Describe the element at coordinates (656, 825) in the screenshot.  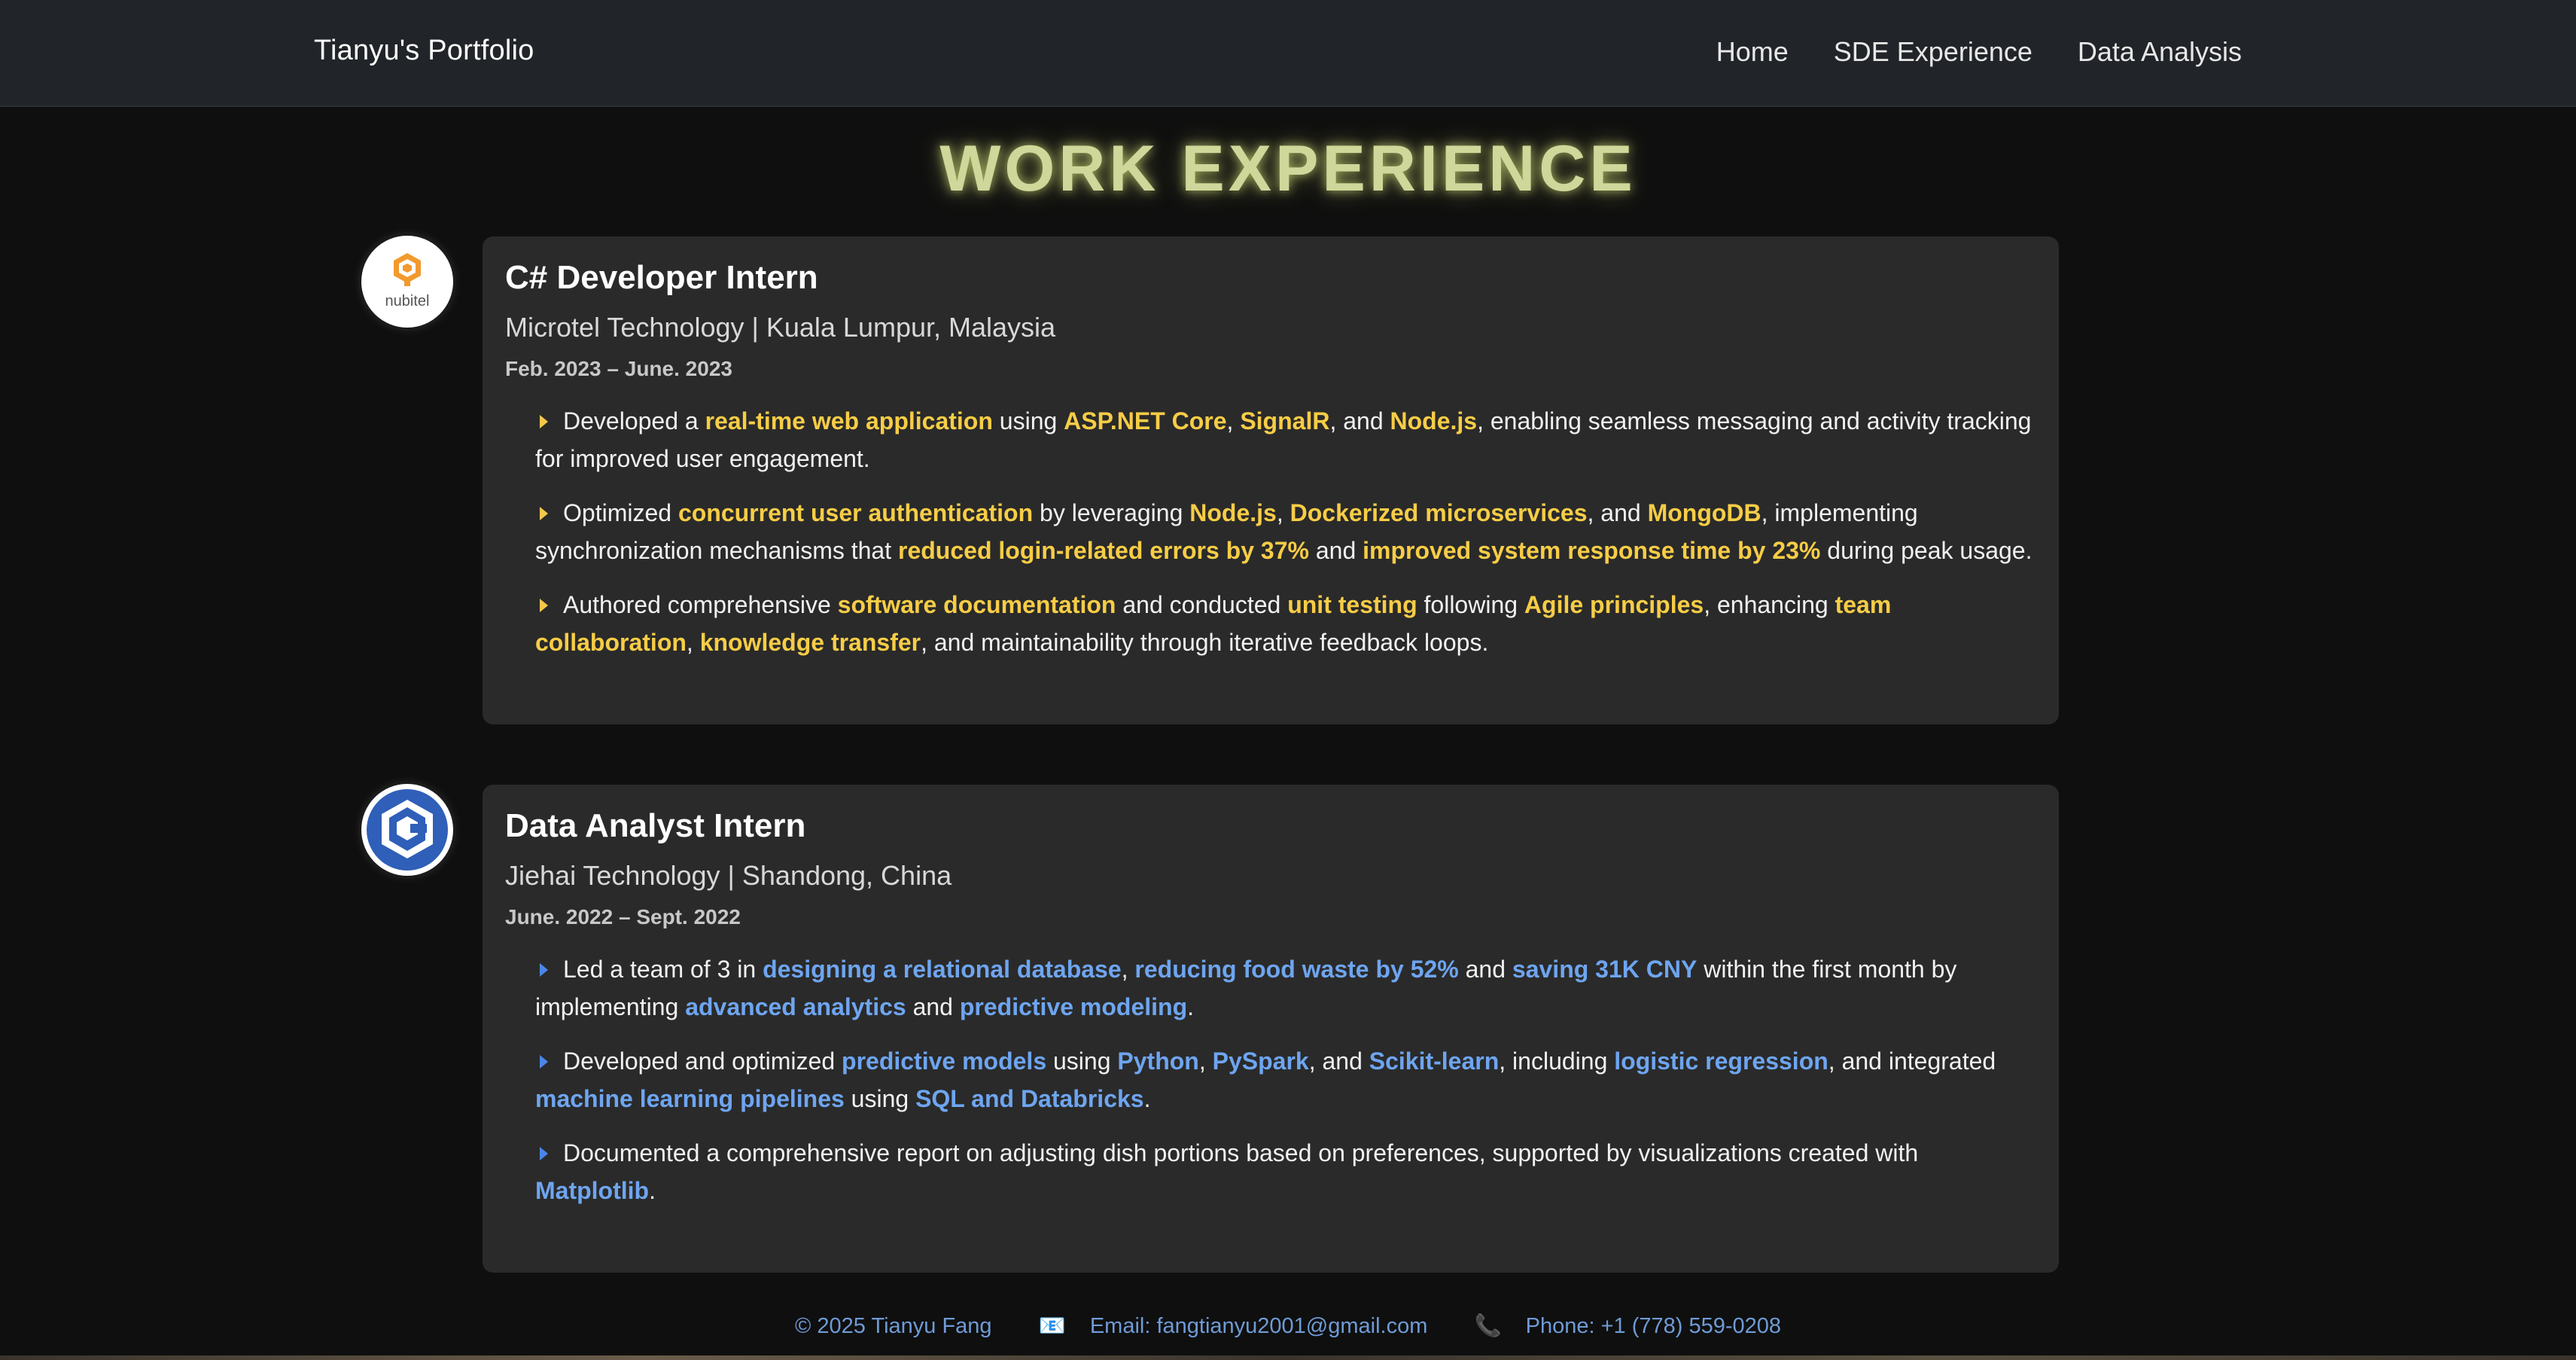
I see `job-role: Data Analyst Intern` at that location.